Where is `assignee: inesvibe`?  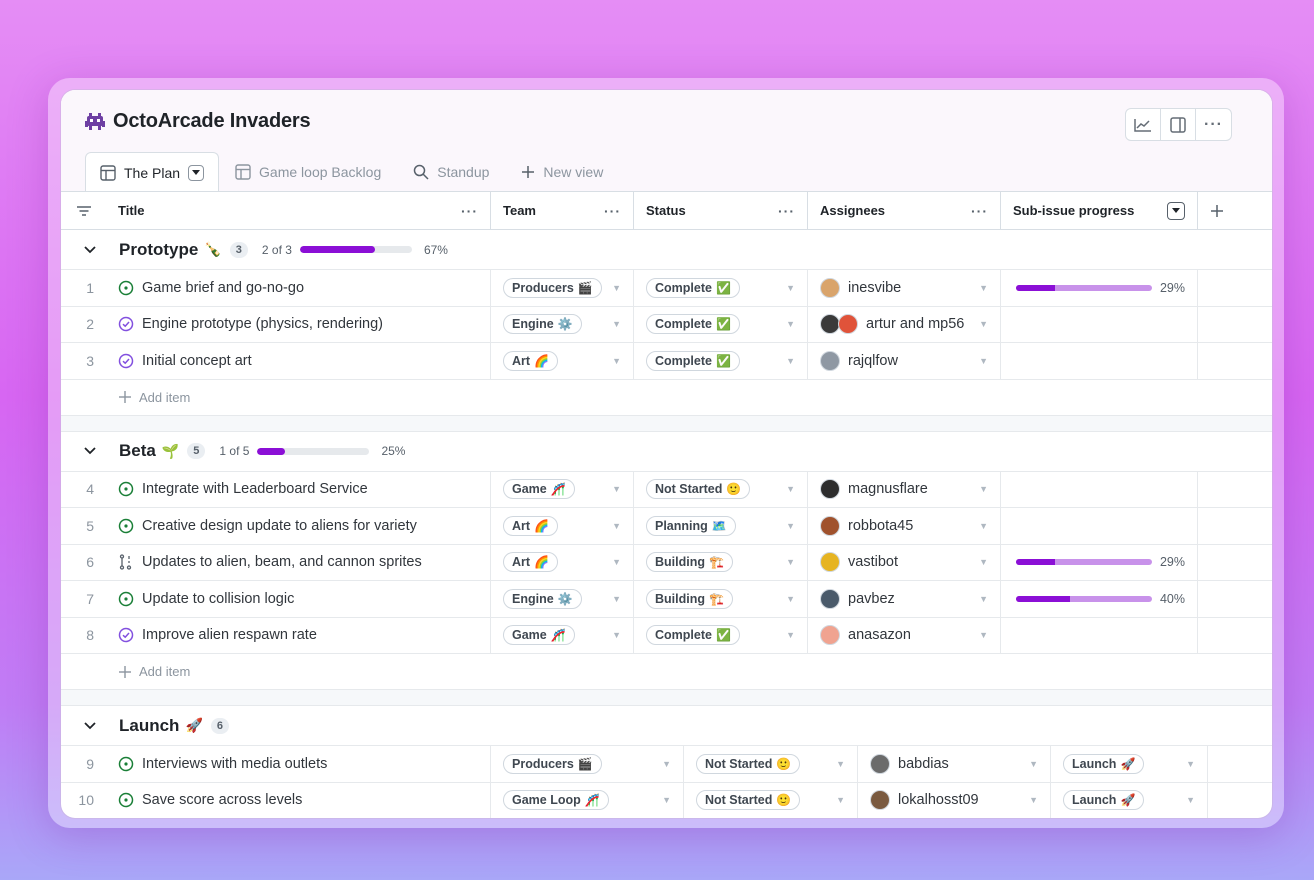 assignee: inesvibe is located at coordinates (860, 287).